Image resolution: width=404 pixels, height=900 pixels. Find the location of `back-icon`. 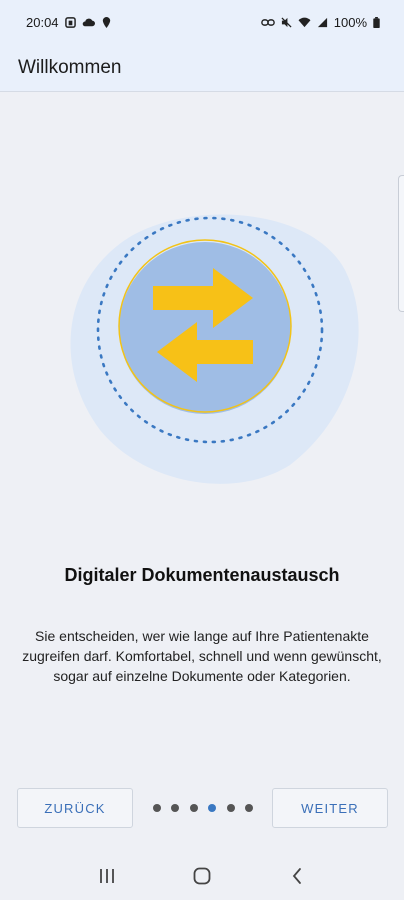

back-icon is located at coordinates (296, 876).